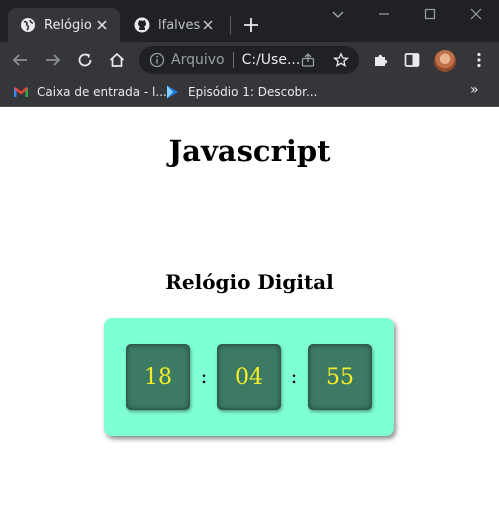 This screenshot has height=529, width=499. Describe the element at coordinates (198, 60) in the screenshot. I see `file-scheme-label: Arquivo` at that location.